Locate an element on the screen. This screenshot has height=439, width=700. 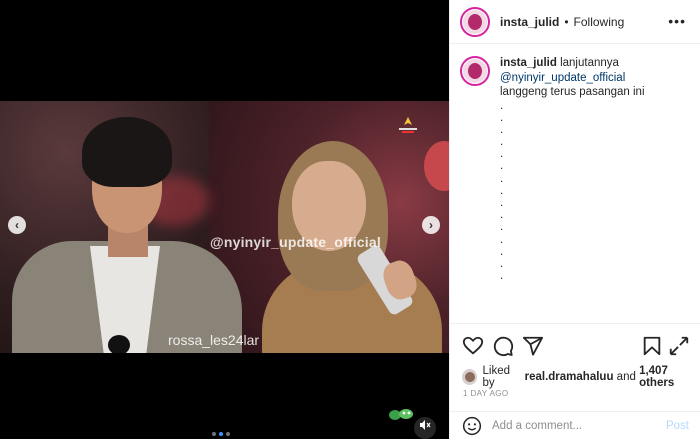
watermark-bottom: rossa_les24lar is located at coordinates (214, 340).